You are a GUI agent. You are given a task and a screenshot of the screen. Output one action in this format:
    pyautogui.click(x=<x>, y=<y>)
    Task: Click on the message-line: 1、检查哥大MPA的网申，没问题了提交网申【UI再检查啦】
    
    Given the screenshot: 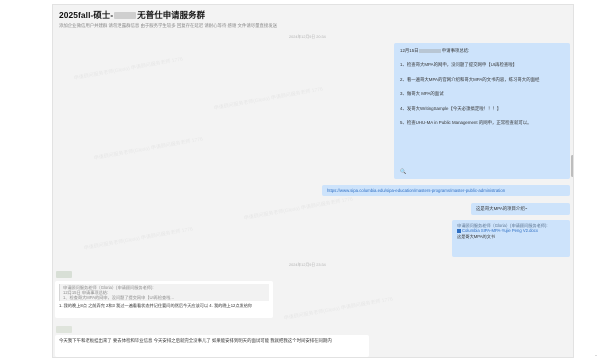 What is the action you would take?
    pyautogui.click(x=459, y=64)
    